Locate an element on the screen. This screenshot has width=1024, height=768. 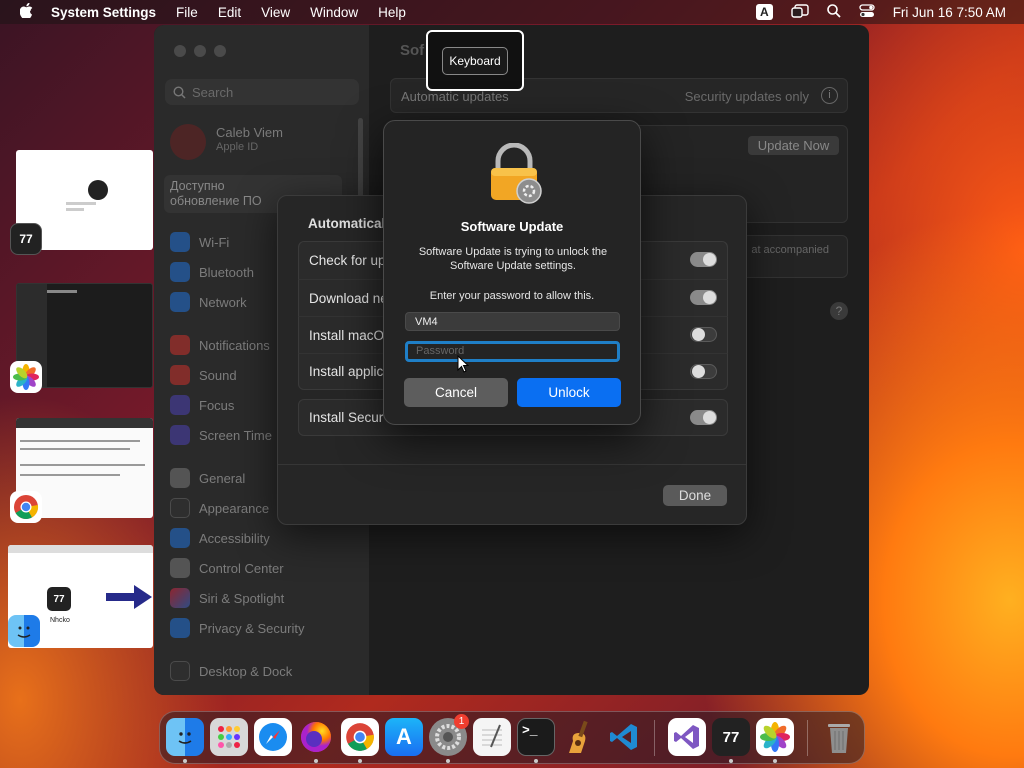
sidebar-item-siri-spotlight: Siri & Spotlight is located at coordinates (227, 598).